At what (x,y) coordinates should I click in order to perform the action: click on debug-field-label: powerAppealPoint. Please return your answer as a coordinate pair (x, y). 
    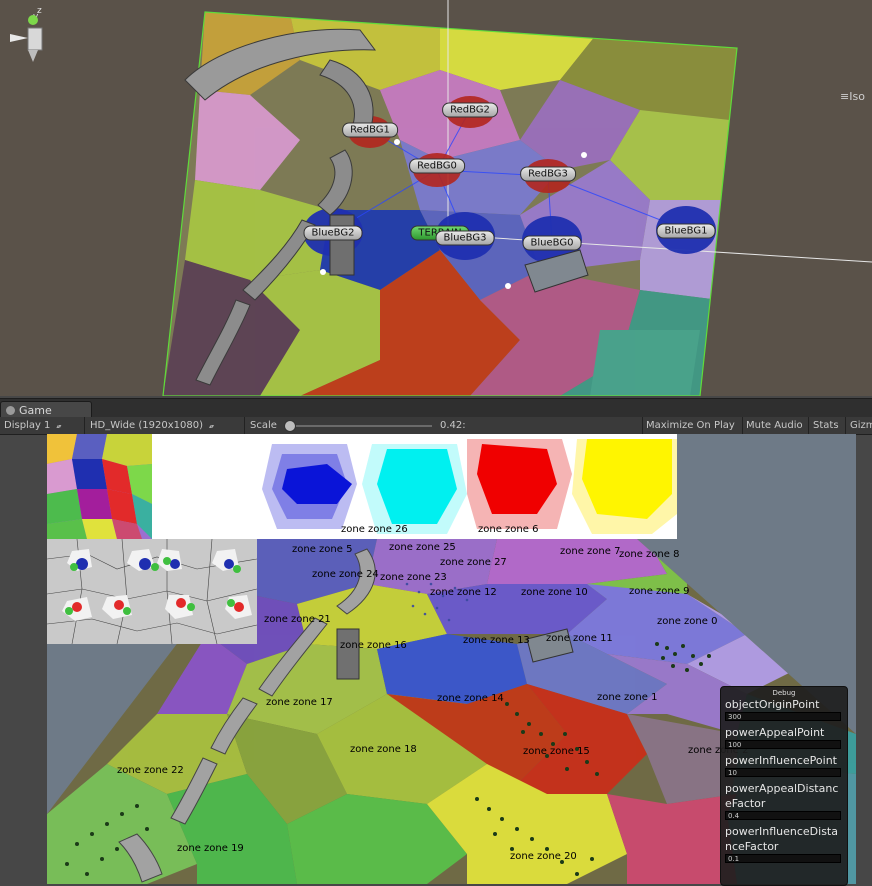
    Looking at the image, I should click on (775, 732).